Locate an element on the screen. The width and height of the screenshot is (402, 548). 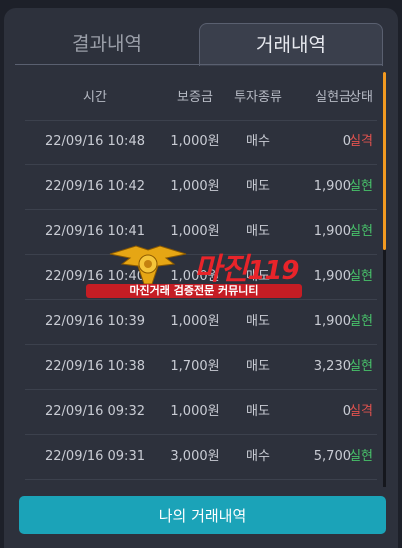
tab-trades: 거래내역 is located at coordinates (291, 44).